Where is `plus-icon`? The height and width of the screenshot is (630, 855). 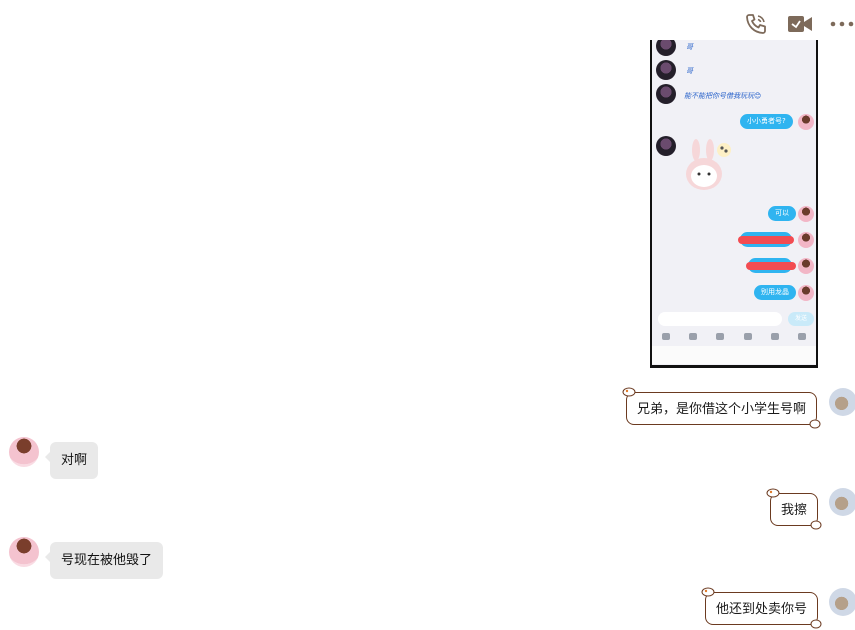
plus-icon is located at coordinates (802, 336).